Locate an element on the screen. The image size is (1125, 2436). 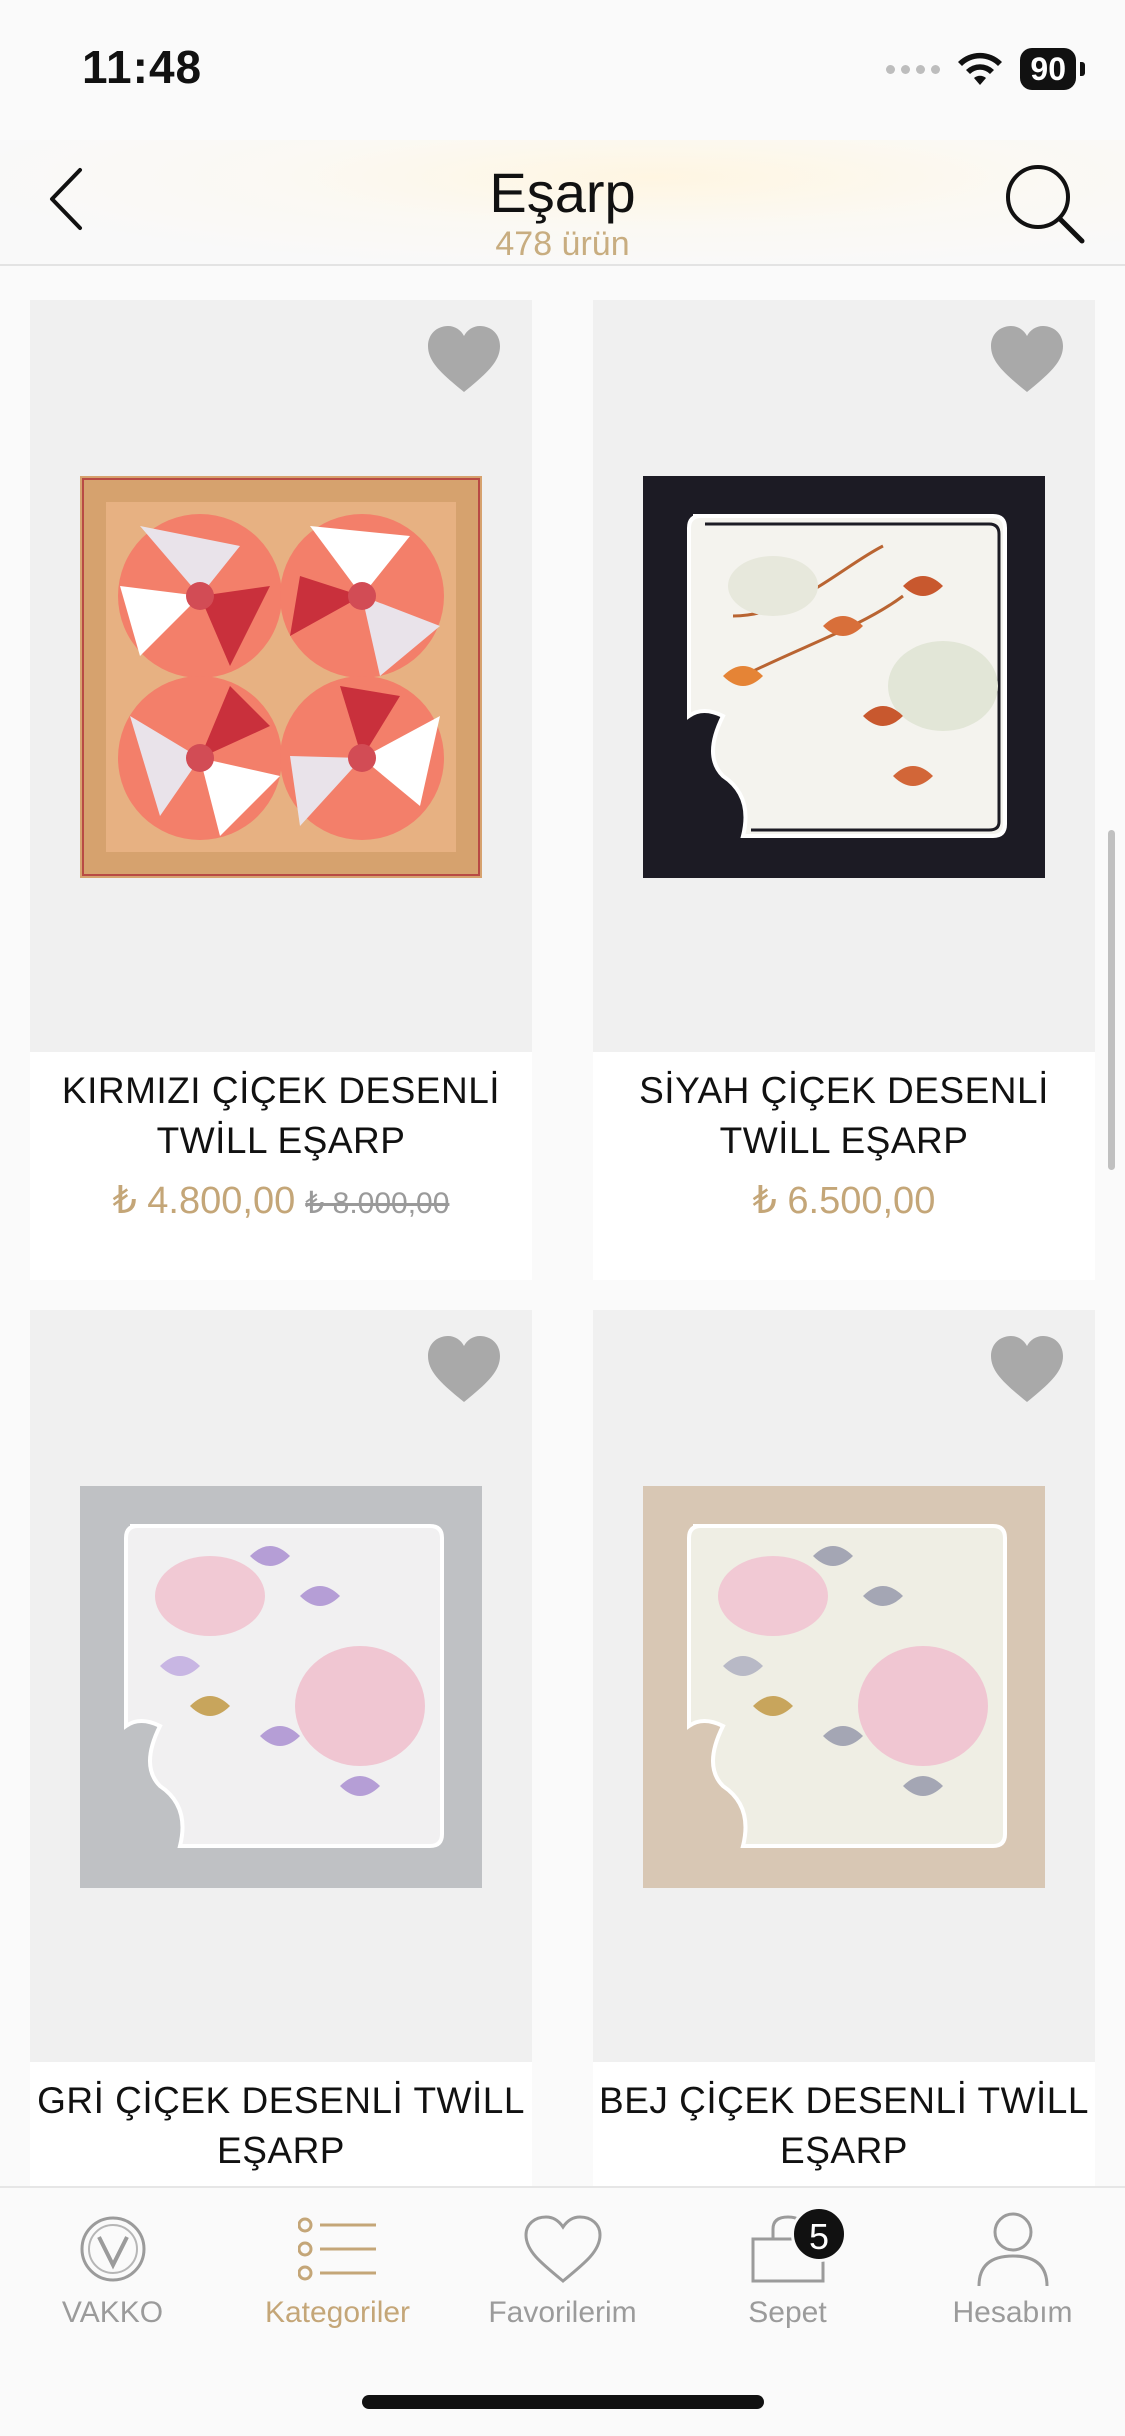
tab-label: Favorilerim is located at coordinates (562, 2312).